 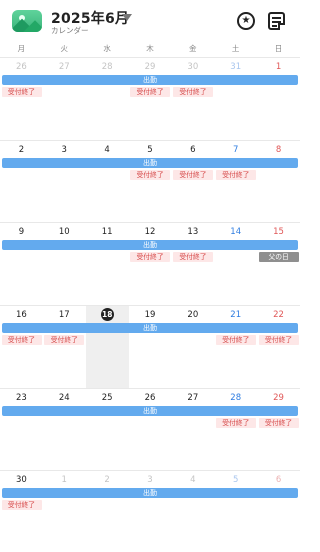 I want to click on day-cell: 15, so click(x=278, y=264).